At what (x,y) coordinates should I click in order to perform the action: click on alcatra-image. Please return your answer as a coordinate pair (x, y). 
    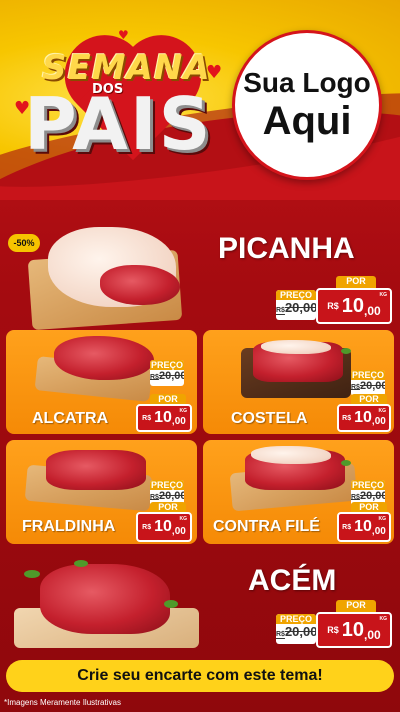
    Looking at the image, I should click on (95, 369).